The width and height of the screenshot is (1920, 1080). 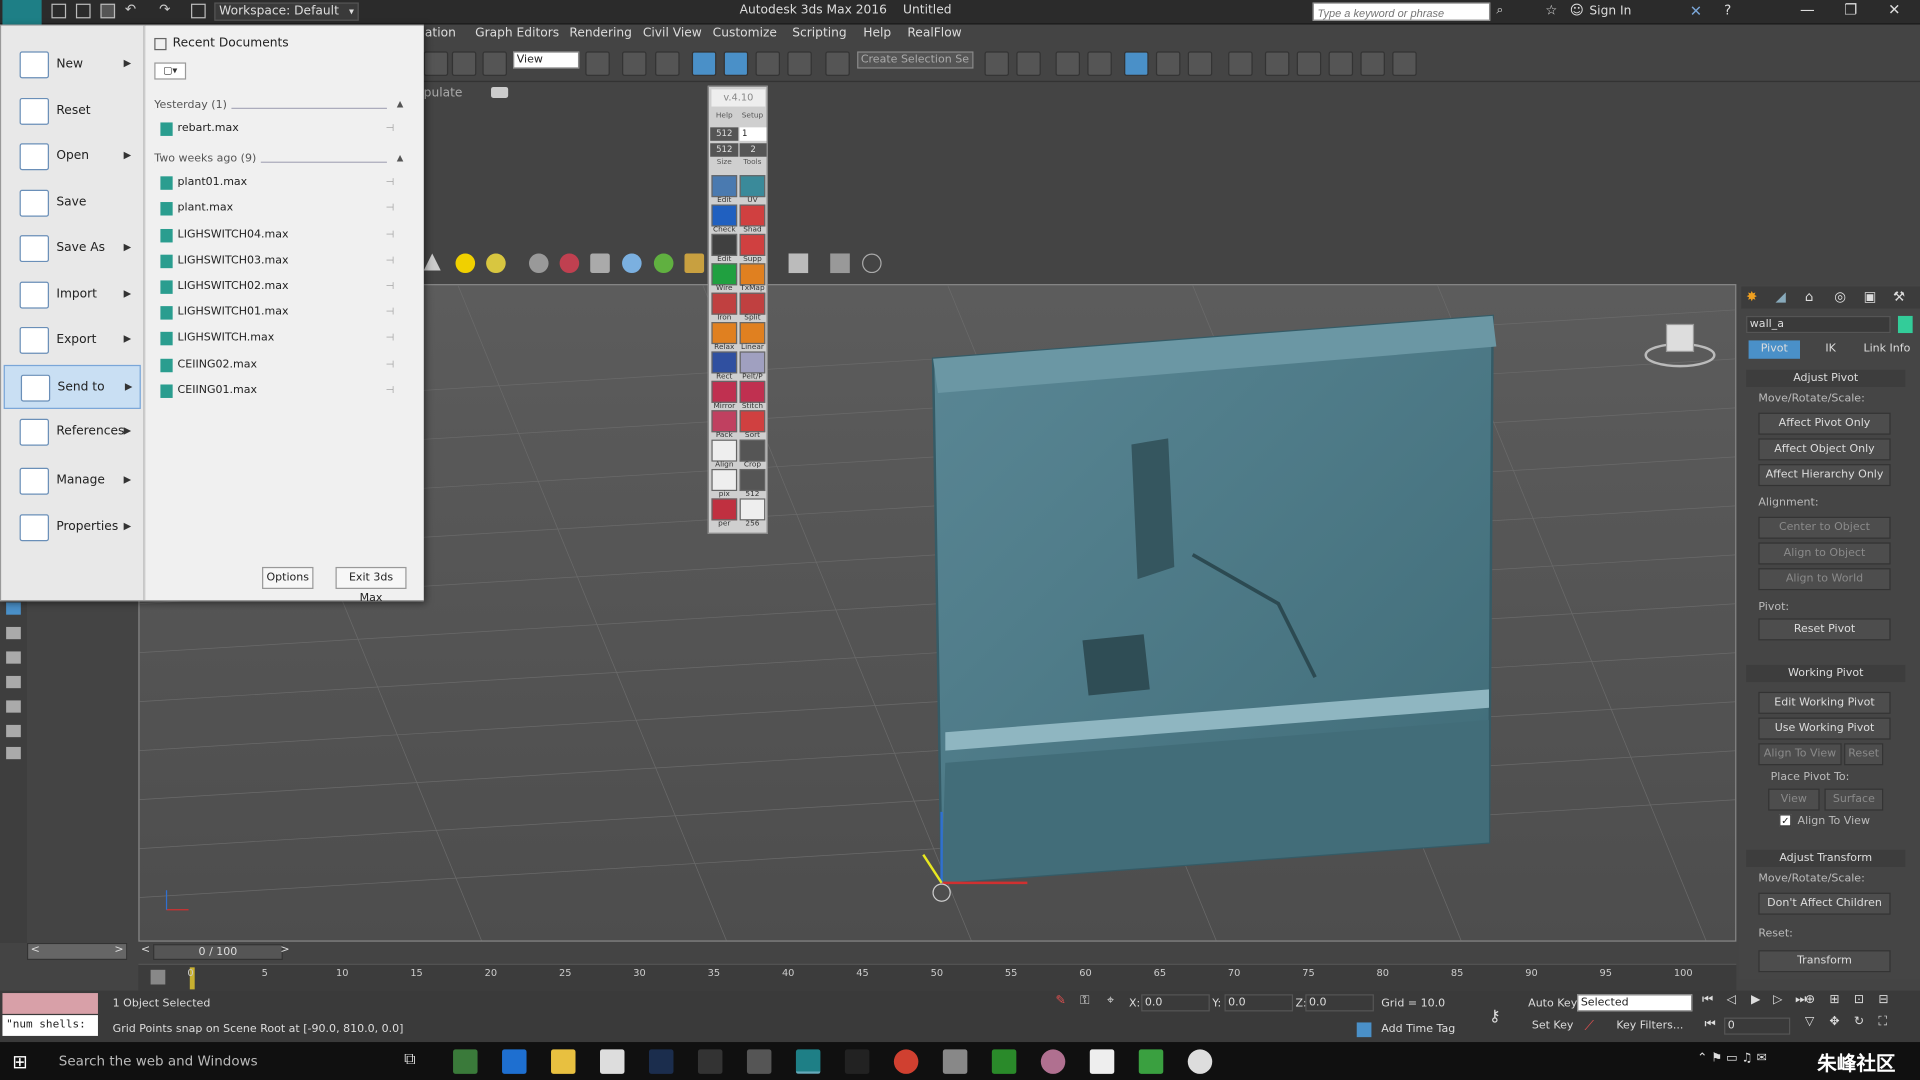 What do you see at coordinates (1831, 349) in the screenshot?
I see `tab-ik: IK` at bounding box center [1831, 349].